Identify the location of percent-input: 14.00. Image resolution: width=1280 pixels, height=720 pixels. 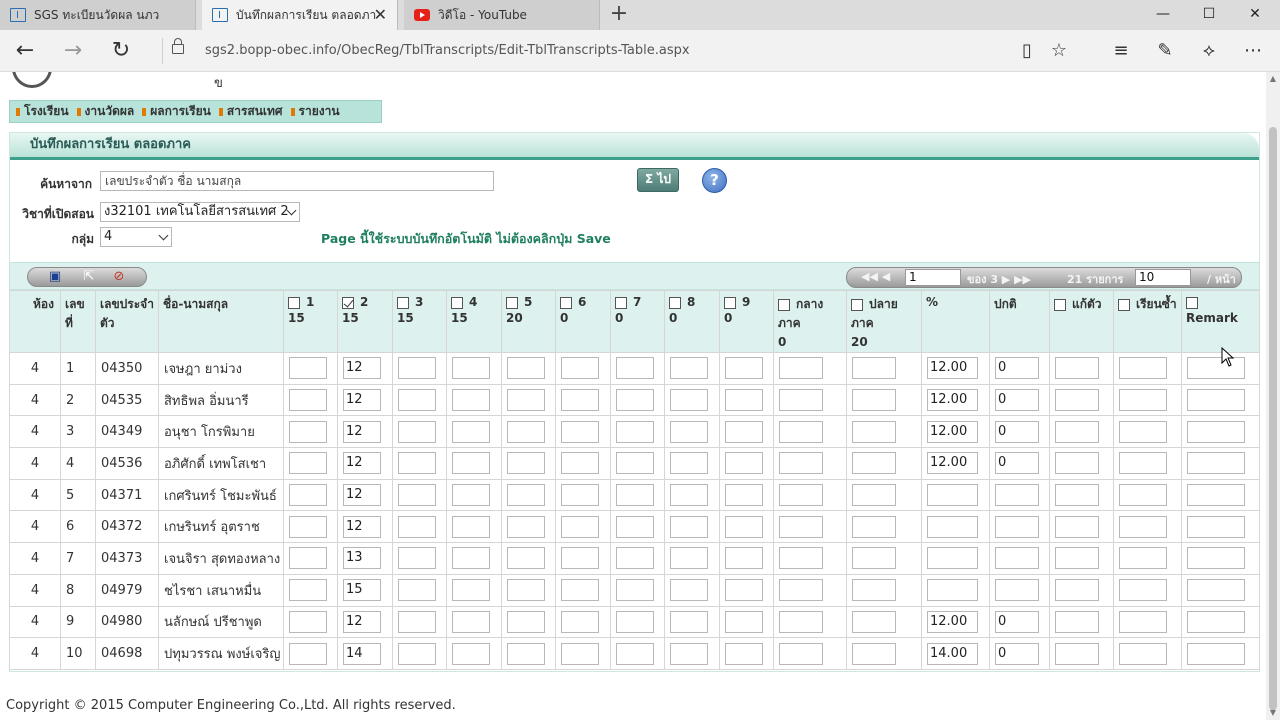
(952, 653).